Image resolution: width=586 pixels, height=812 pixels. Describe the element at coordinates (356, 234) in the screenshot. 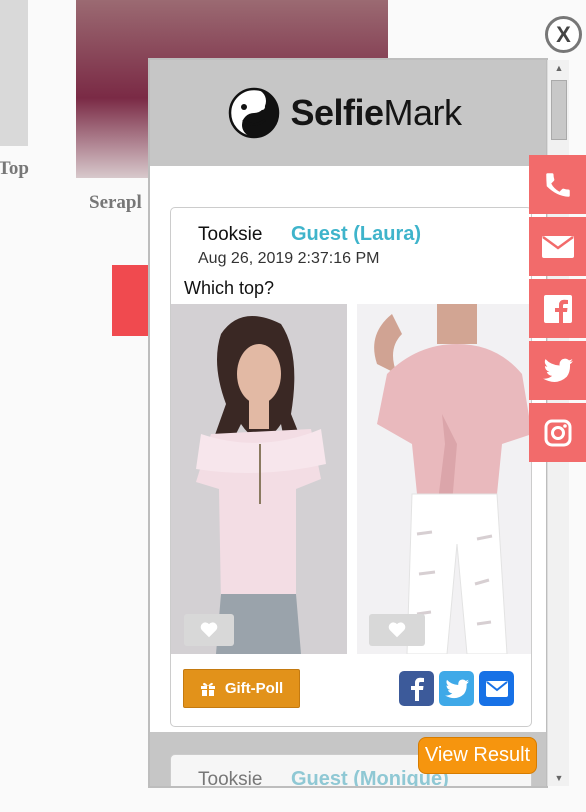

I see `post-guest-name: Guest (Laura)` at that location.